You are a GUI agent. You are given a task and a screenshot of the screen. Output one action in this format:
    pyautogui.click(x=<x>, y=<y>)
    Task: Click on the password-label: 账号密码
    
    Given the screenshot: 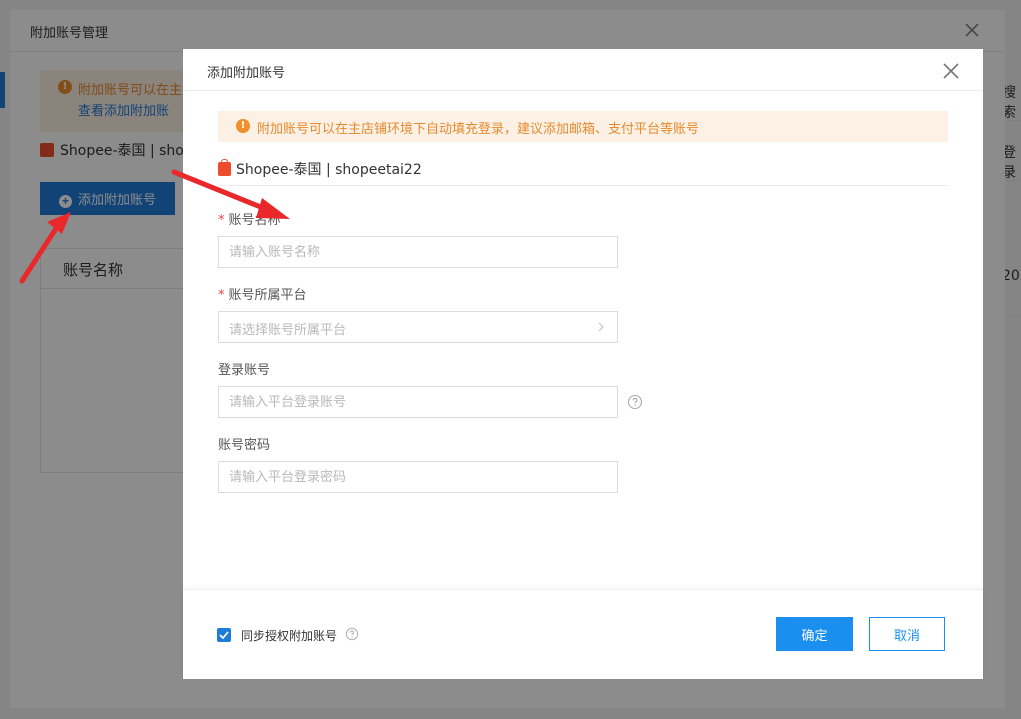 What is the action you would take?
    pyautogui.click(x=244, y=443)
    